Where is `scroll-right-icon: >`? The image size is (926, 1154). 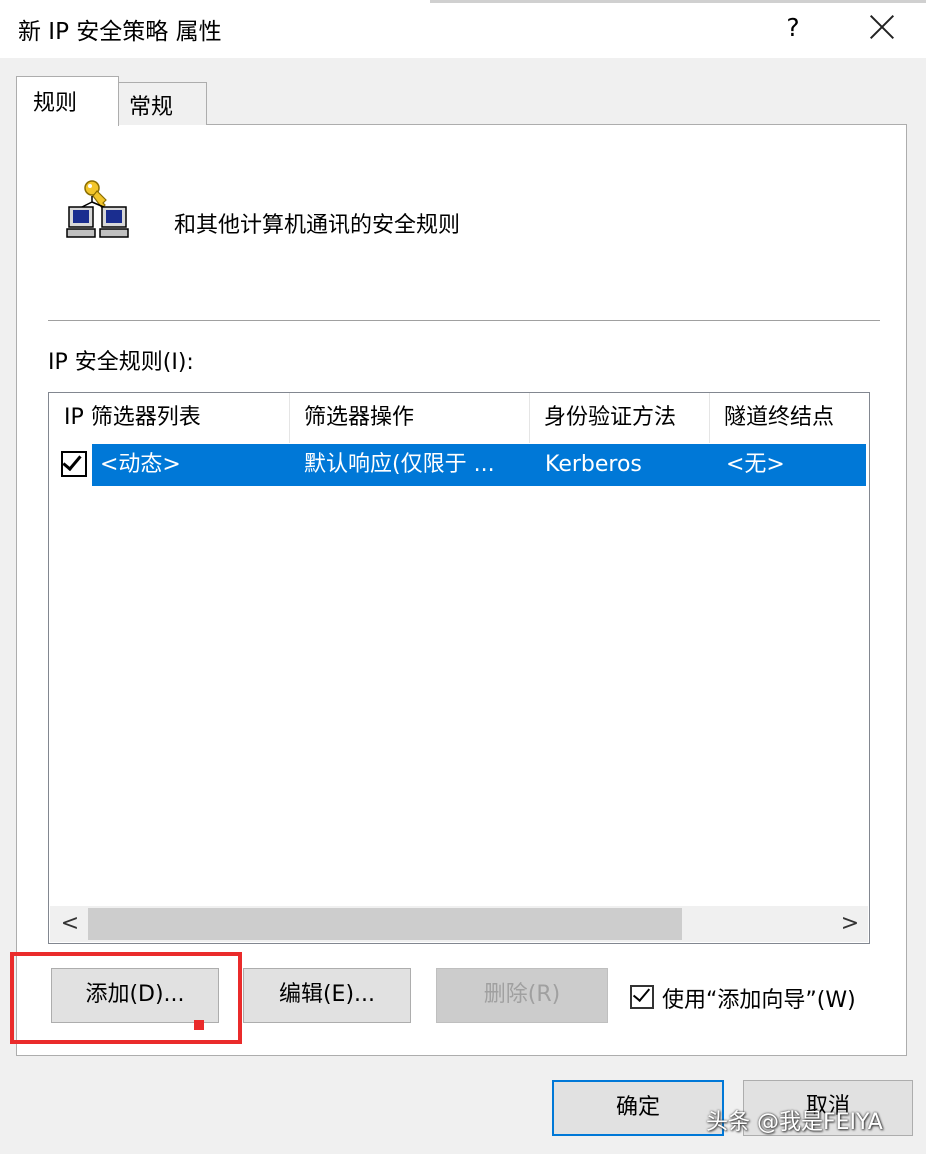
scroll-right-icon: > is located at coordinates (850, 924).